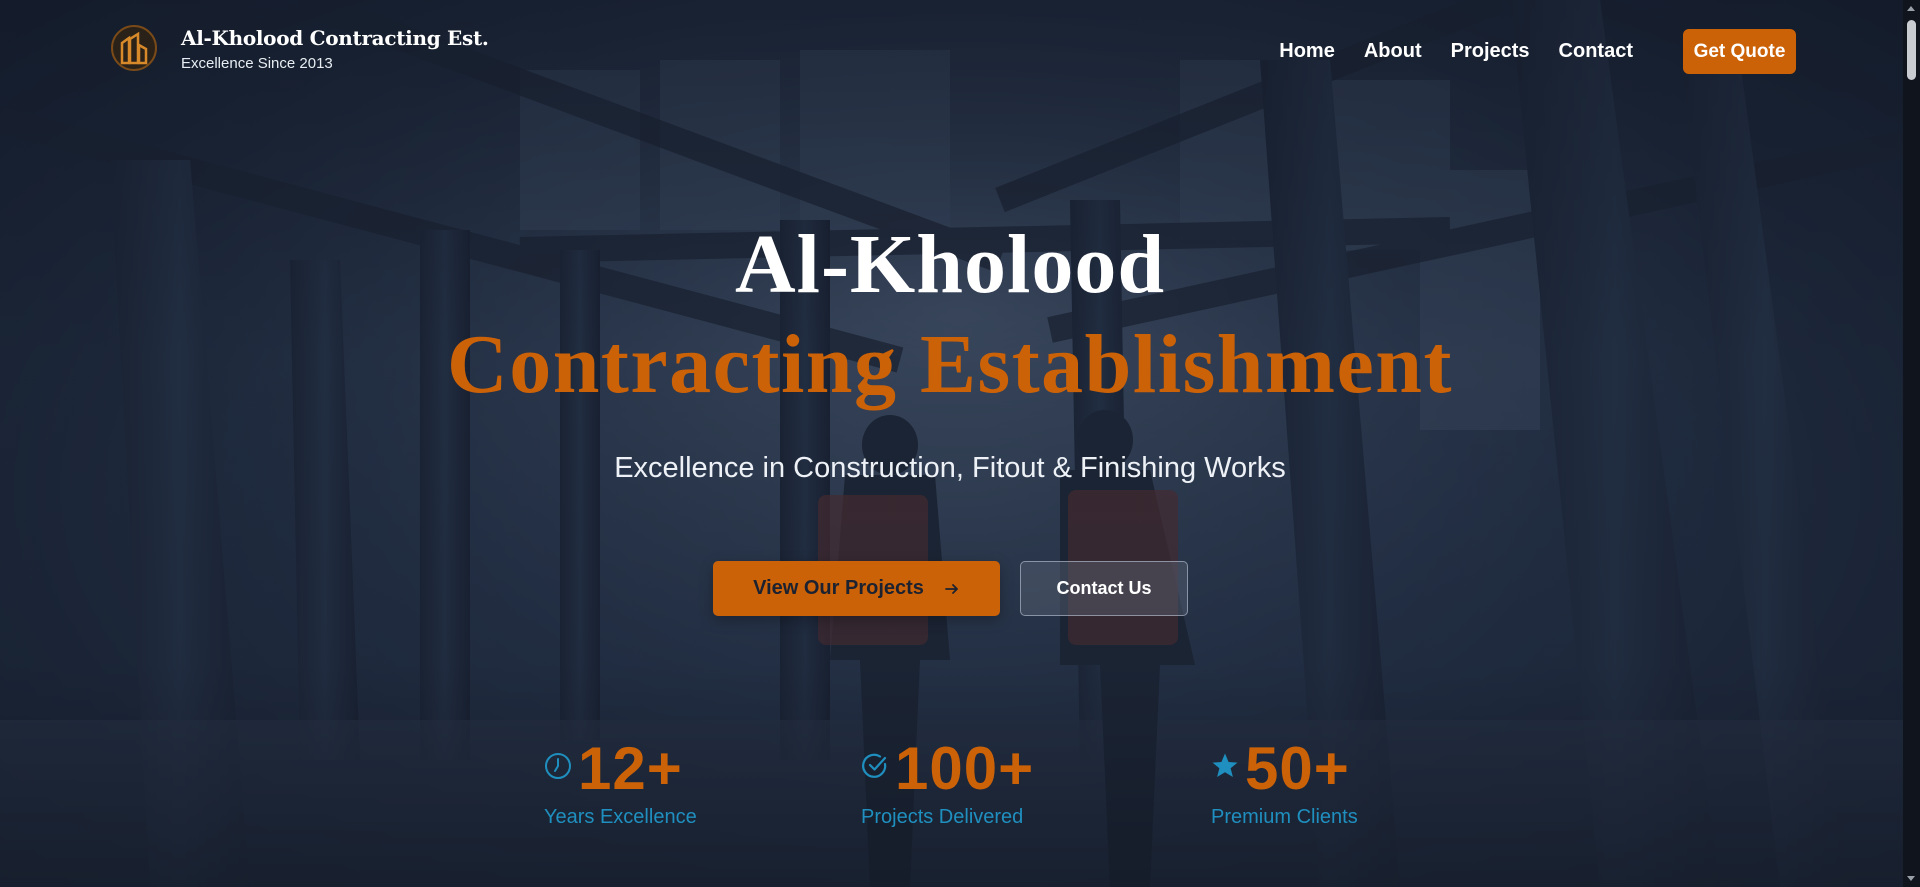 This screenshot has height=887, width=1920. Describe the element at coordinates (620, 817) in the screenshot. I see `stat-years-label: Years Excellence` at that location.